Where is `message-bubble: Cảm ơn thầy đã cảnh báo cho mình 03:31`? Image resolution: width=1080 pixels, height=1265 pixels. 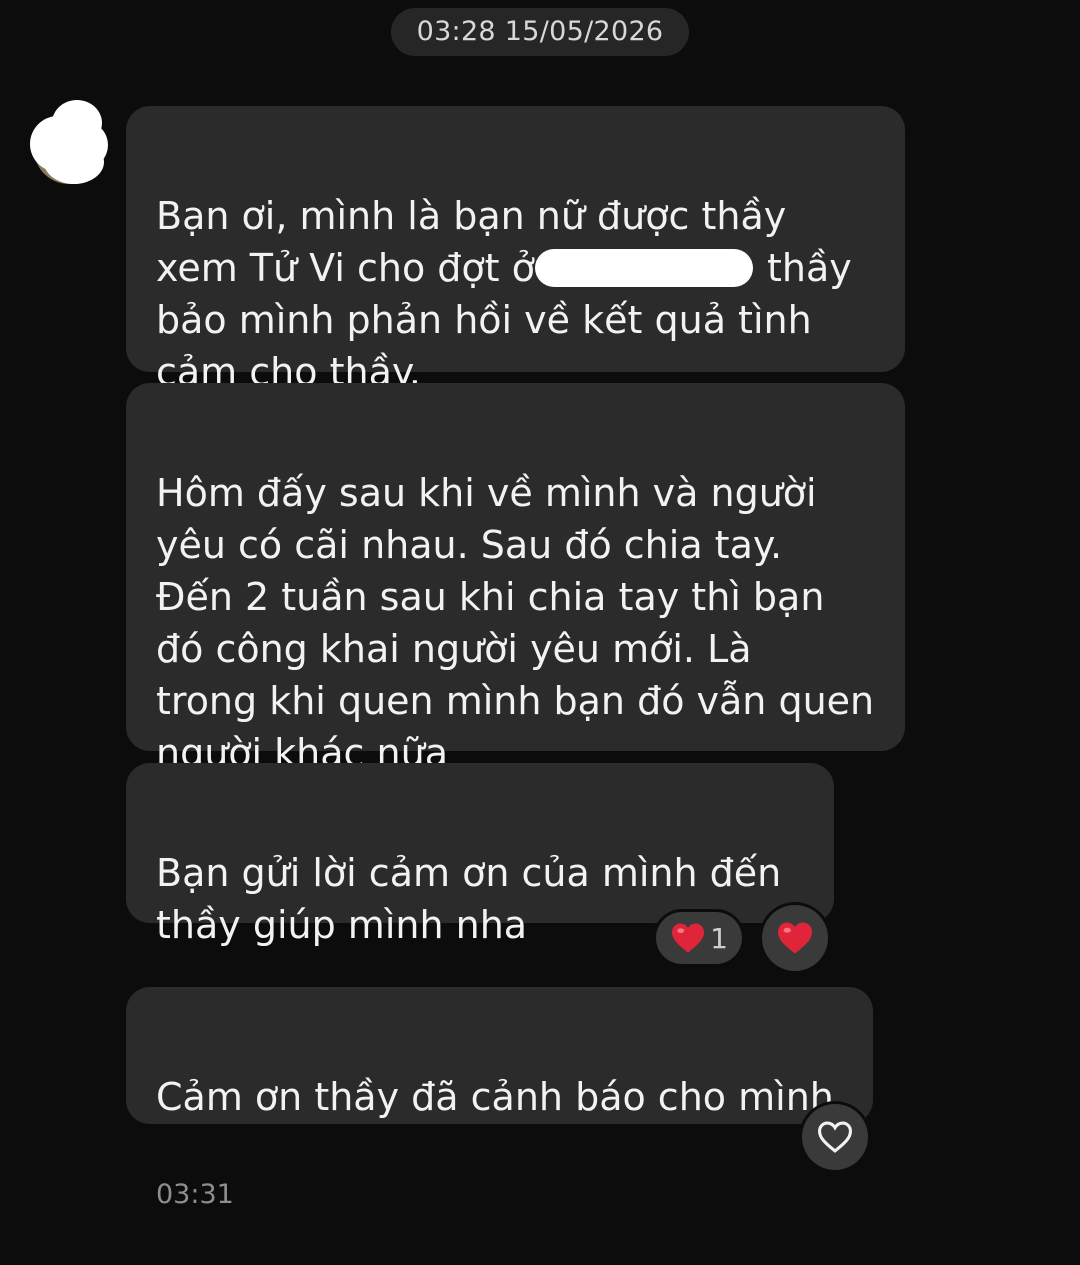
message-bubble: Cảm ơn thầy đã cảnh báo cho mình 03:31 is located at coordinates (499, 1098).